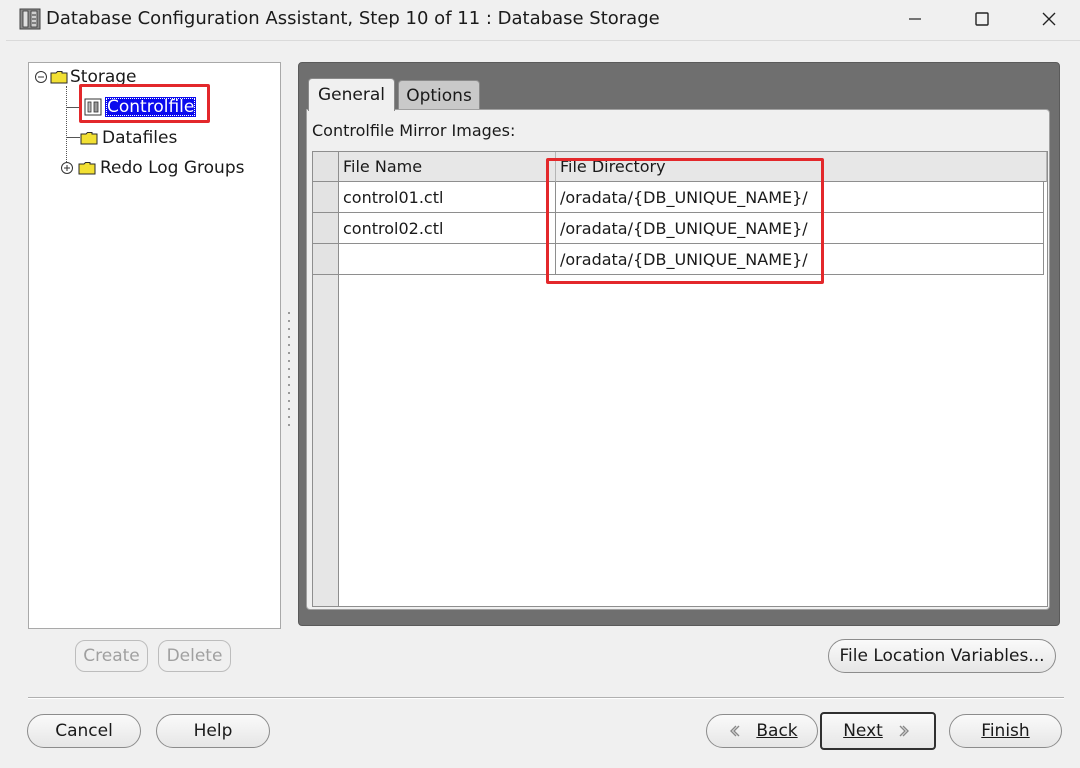  Describe the element at coordinates (111, 656) in the screenshot. I see `create-button: Create` at that location.